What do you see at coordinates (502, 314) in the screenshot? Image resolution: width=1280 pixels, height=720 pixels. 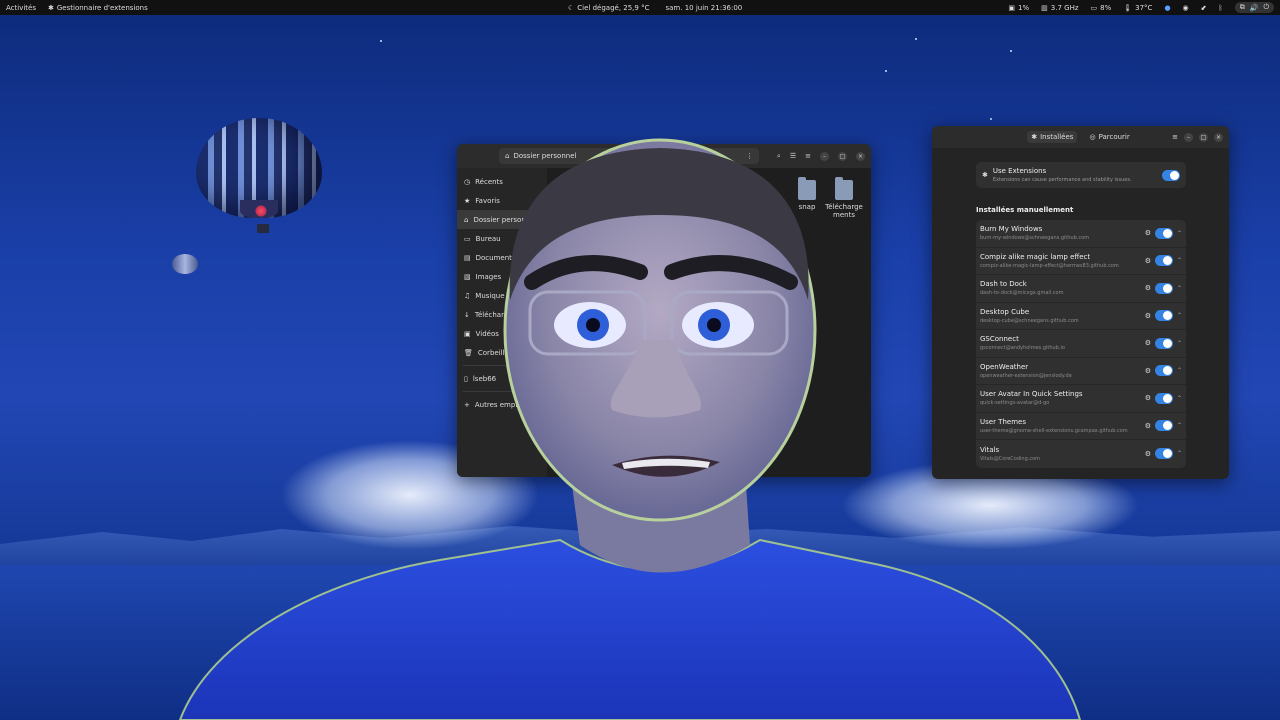 I see `sidebar-item-7: ↓ Téléchargements` at bounding box center [502, 314].